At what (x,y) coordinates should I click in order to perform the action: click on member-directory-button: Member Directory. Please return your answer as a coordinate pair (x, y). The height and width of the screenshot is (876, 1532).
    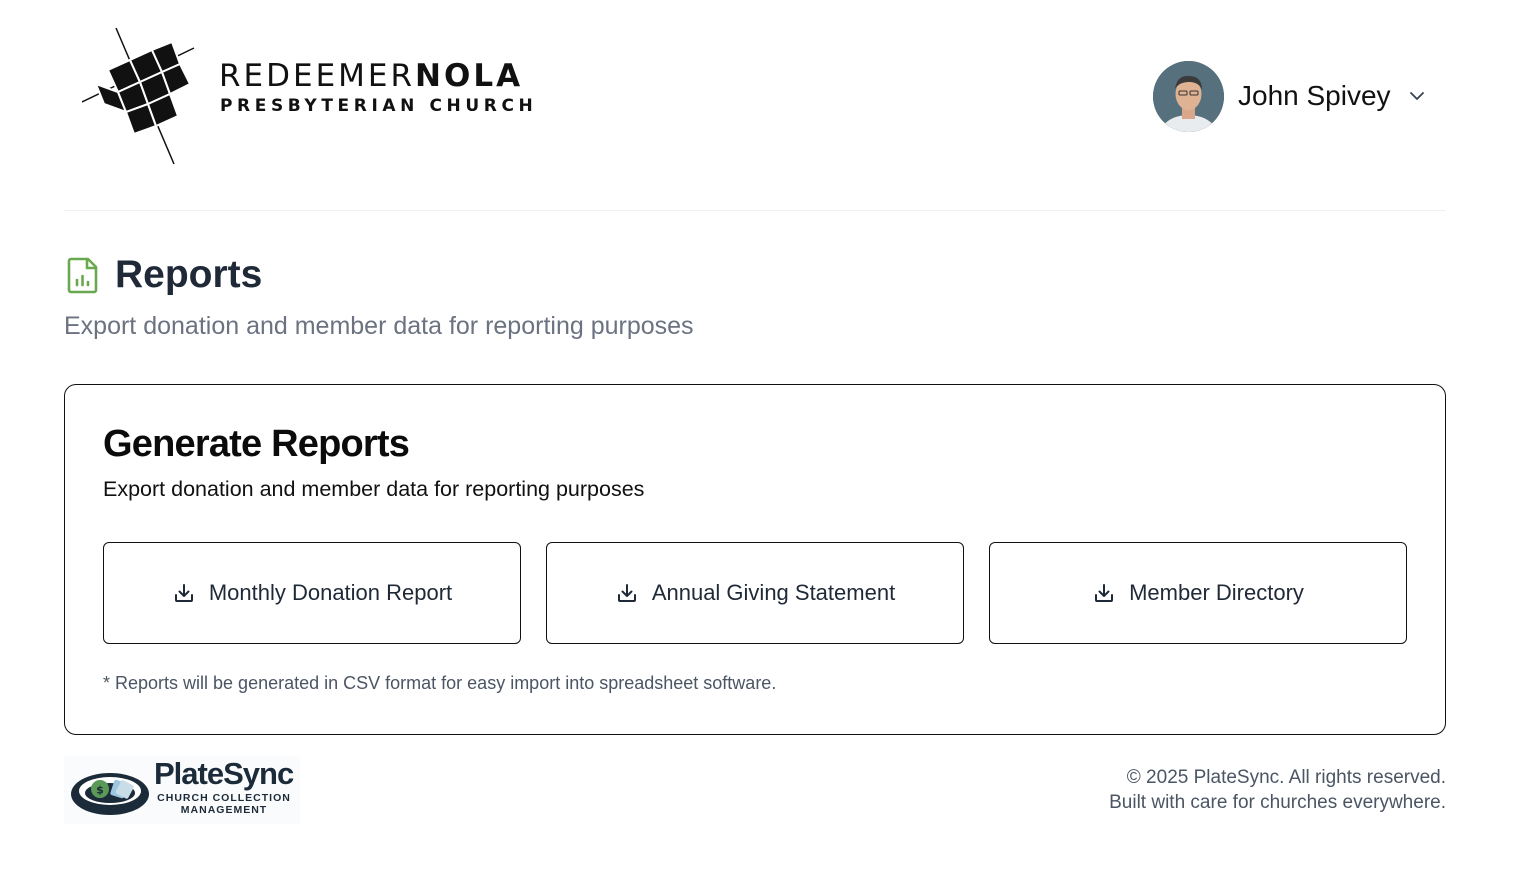
    Looking at the image, I should click on (1198, 593).